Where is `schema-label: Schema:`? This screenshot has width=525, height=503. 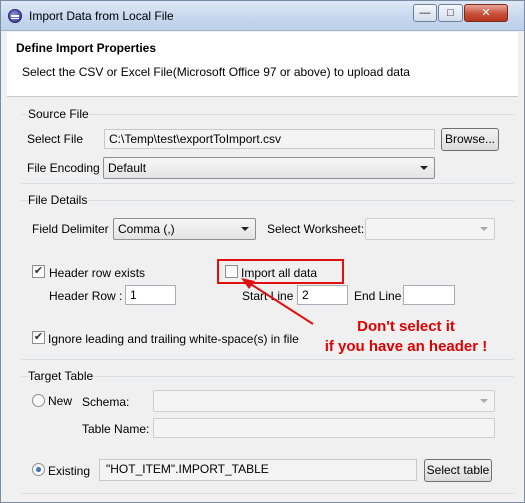 schema-label: Schema: is located at coordinates (106, 402).